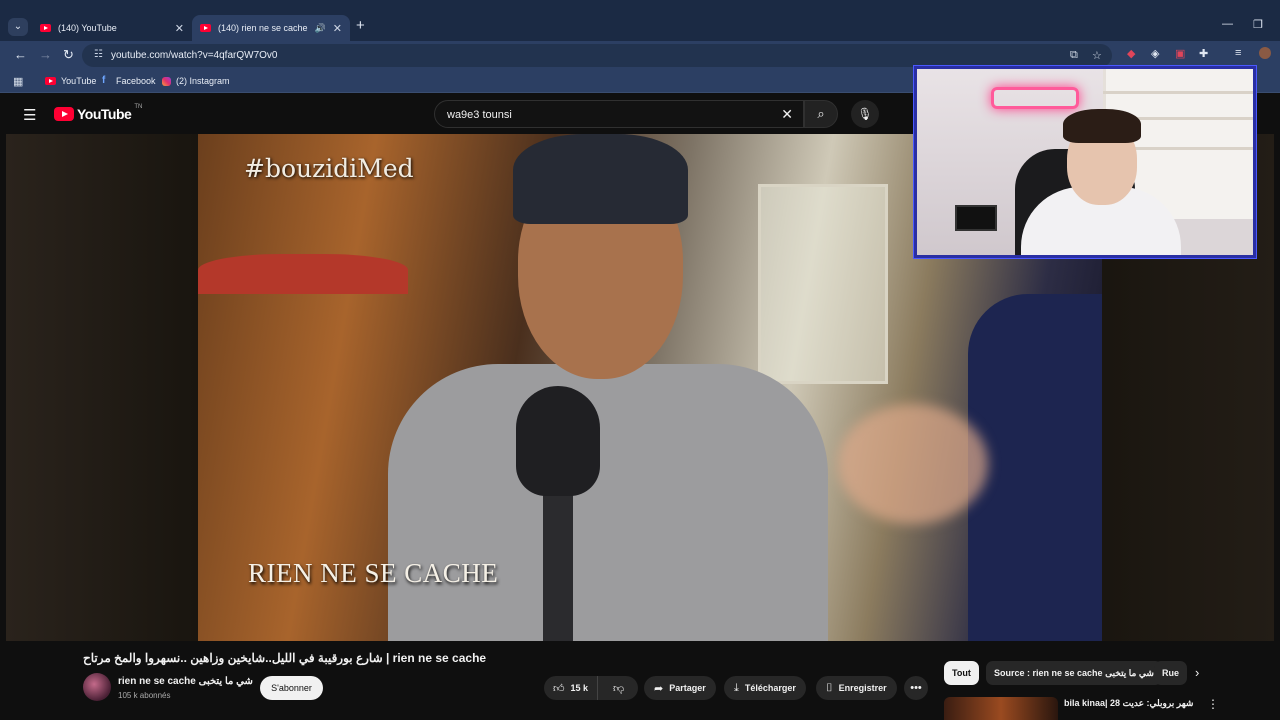 This screenshot has height=720, width=1280. What do you see at coordinates (961, 673) in the screenshot?
I see `chip-all: Tout` at bounding box center [961, 673].